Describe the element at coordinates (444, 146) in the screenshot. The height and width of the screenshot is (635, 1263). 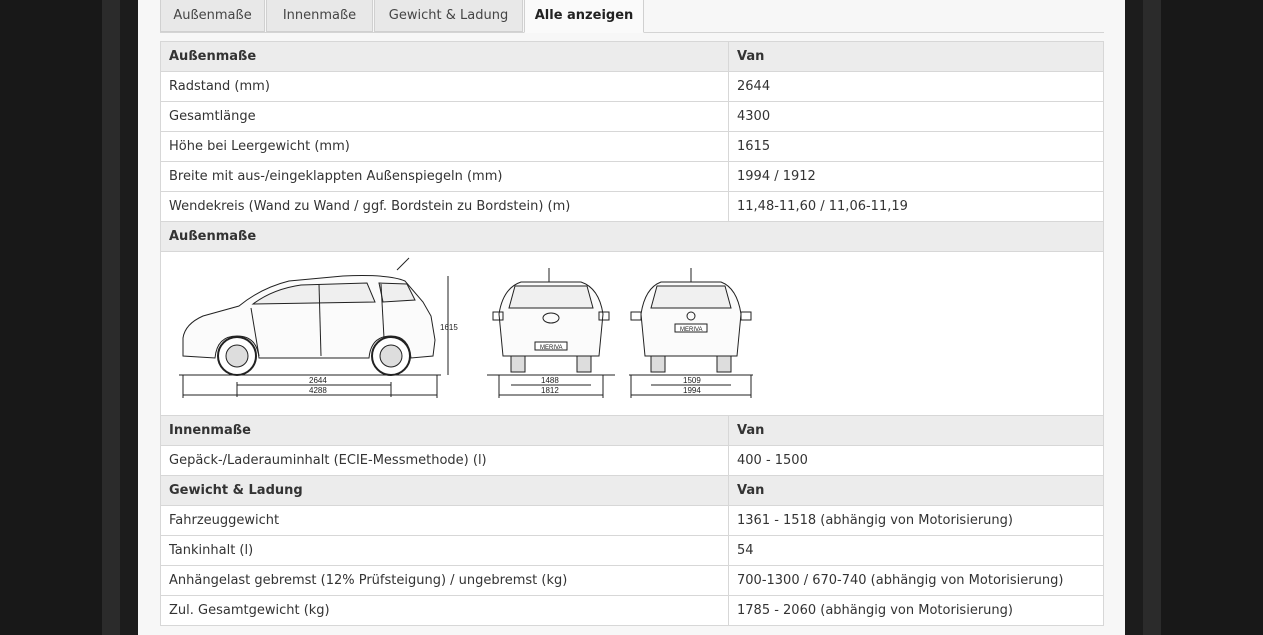
I see `spec-label: Höhe bei Leergewicht (mm)` at that location.